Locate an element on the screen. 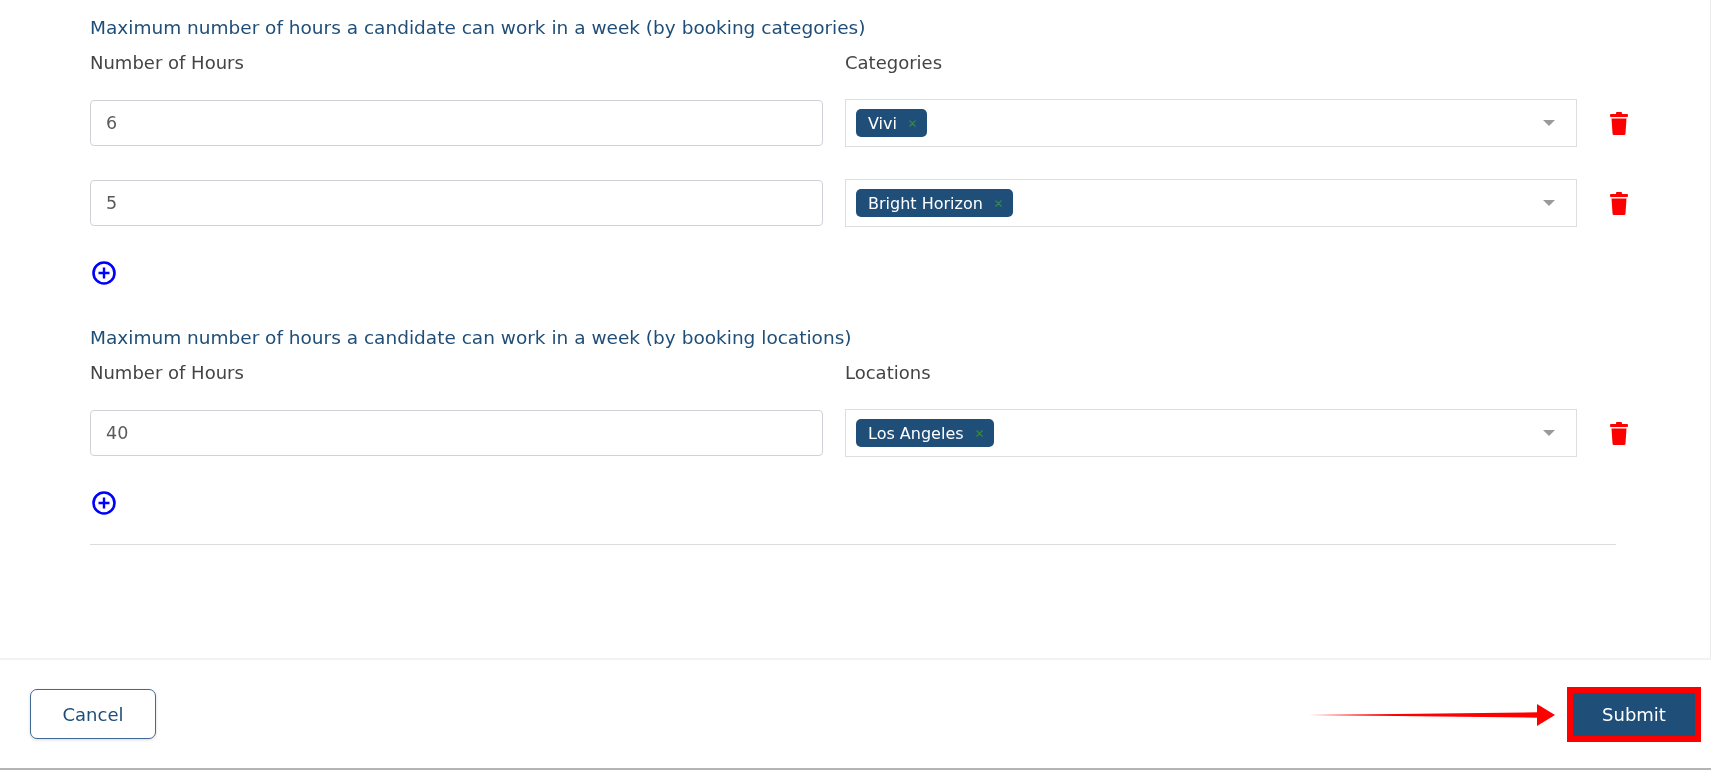 This screenshot has width=1711, height=770. tag-label: Los Angeles is located at coordinates (916, 433).